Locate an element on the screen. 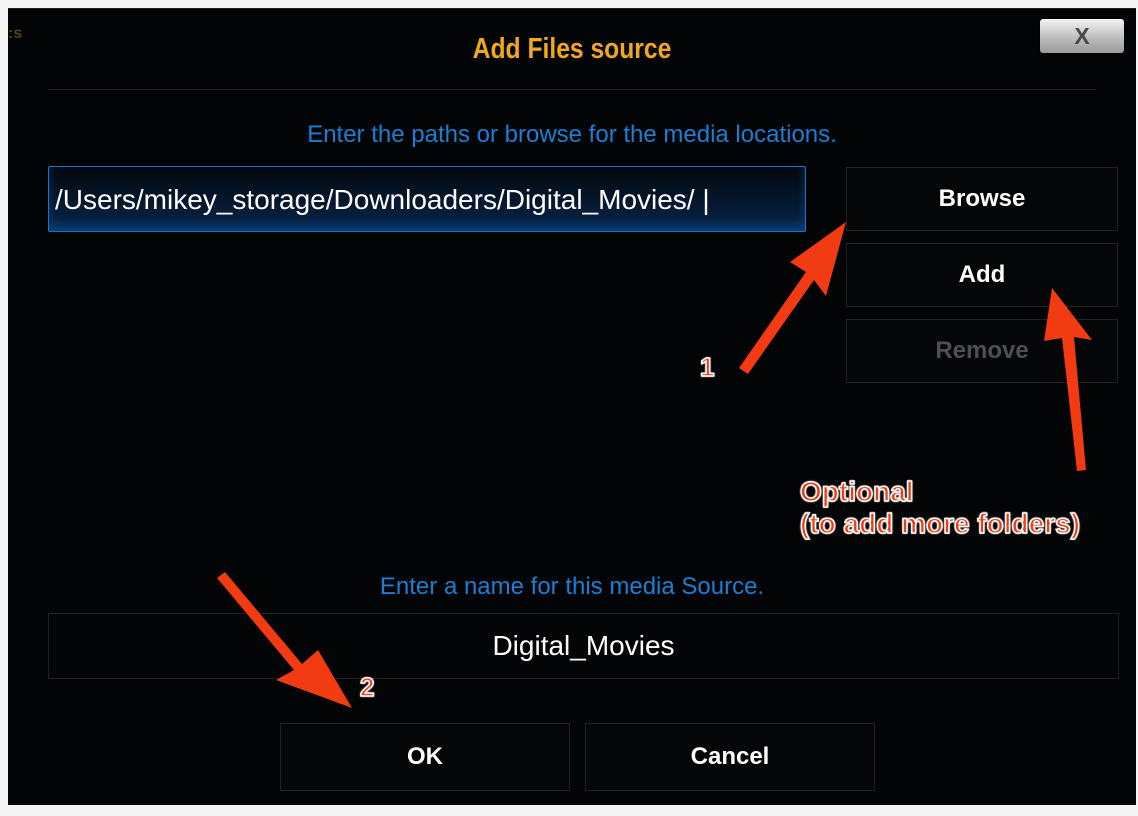 The height and width of the screenshot is (816, 1138). optional-note-line2: (to add more folders) is located at coordinates (940, 523).